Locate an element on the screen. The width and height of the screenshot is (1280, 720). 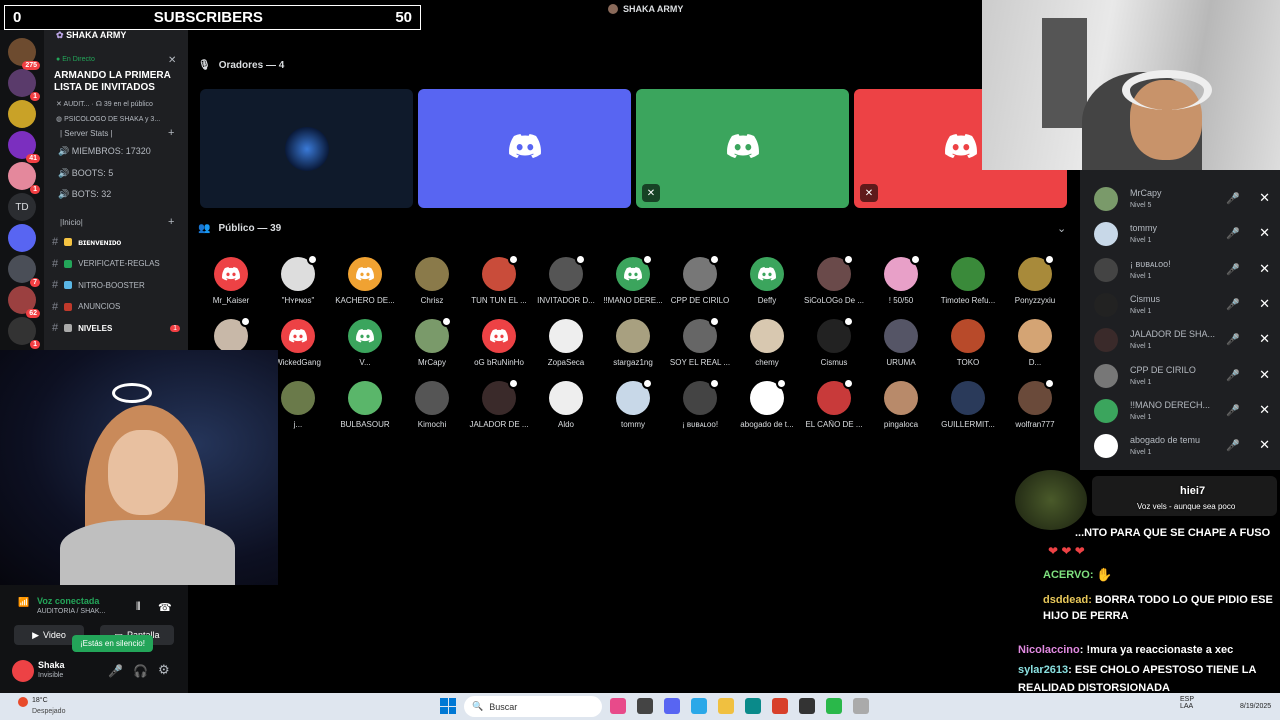
audience-member: oG bRuNinHo is located at coordinates (499, 343).